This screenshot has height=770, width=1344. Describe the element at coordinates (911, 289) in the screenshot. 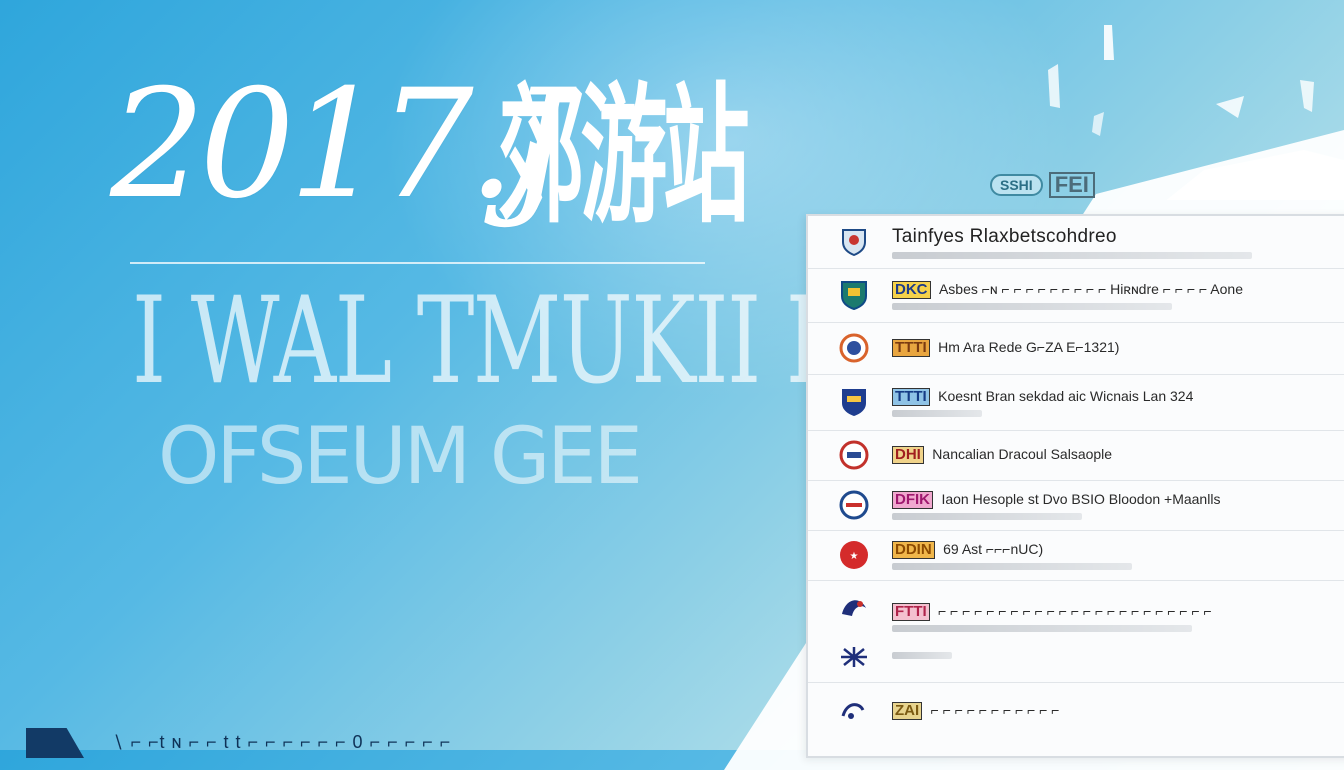

I see `school-code: DKC` at that location.